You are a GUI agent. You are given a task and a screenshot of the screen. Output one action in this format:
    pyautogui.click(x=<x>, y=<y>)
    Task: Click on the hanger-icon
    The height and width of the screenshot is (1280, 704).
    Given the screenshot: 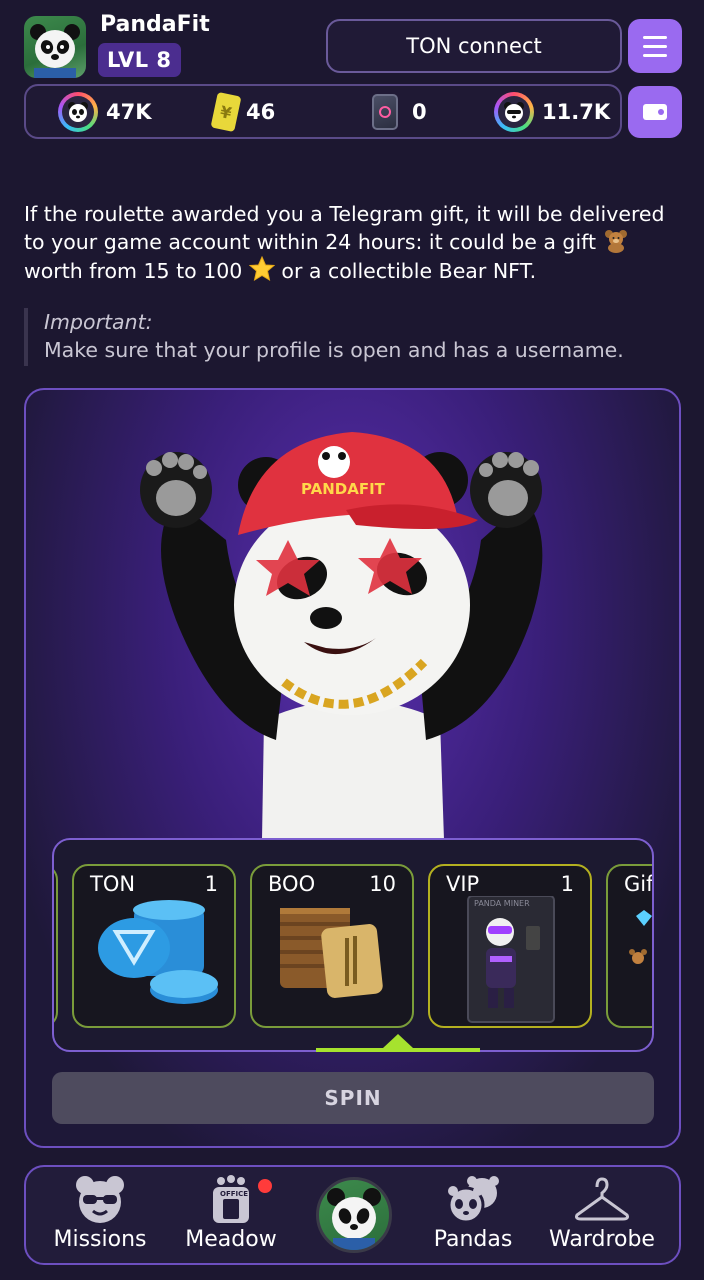 What is the action you would take?
    pyautogui.click(x=602, y=1199)
    